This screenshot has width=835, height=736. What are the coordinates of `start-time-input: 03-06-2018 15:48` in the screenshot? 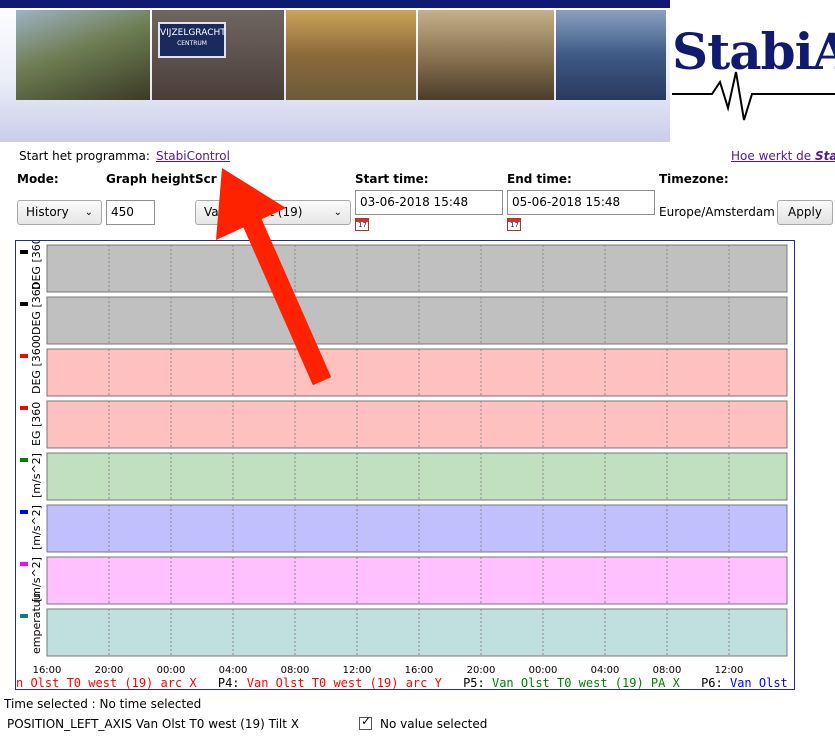 It's located at (429, 202).